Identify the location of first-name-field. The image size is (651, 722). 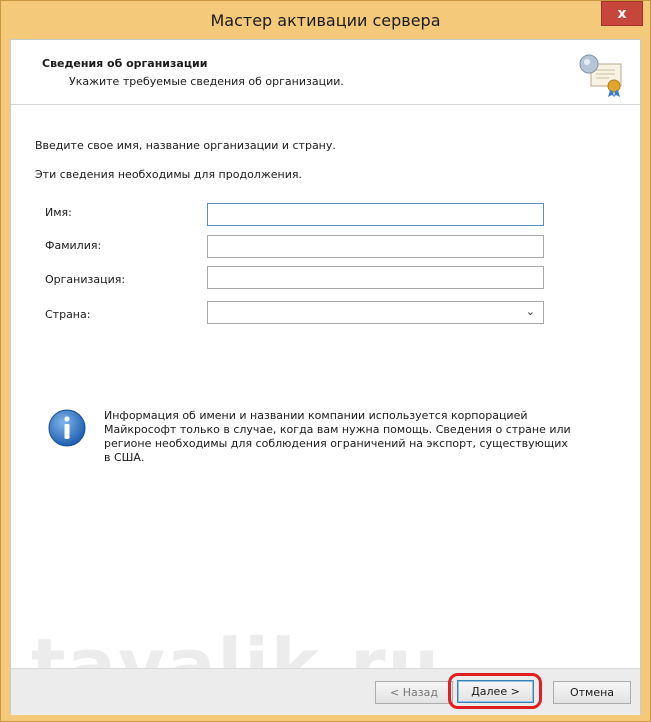
(375, 214).